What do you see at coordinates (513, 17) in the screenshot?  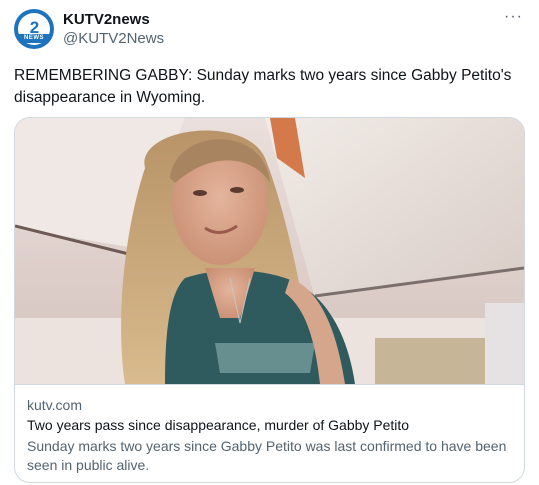 I see `more-options-icon: ···` at bounding box center [513, 17].